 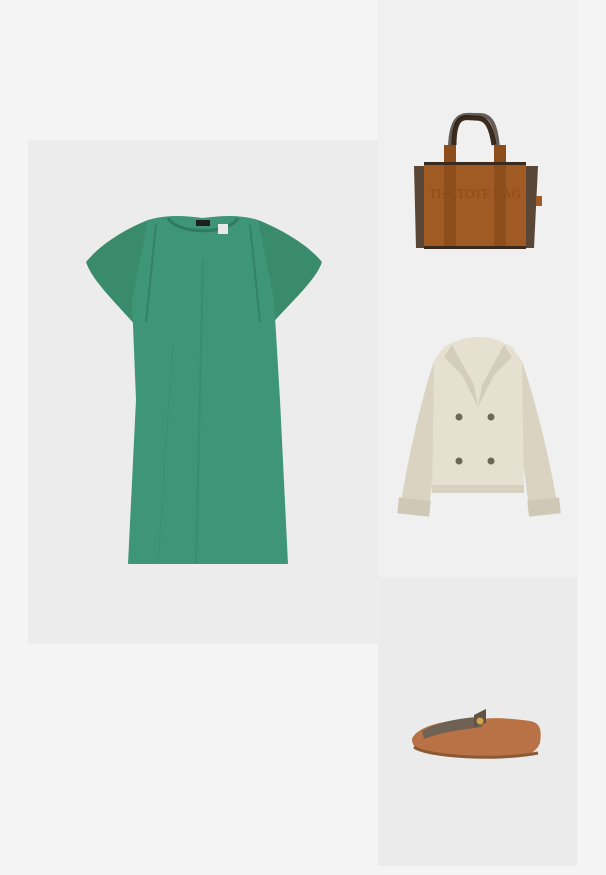 I want to click on tan-loafer-image, so click(x=476, y=734).